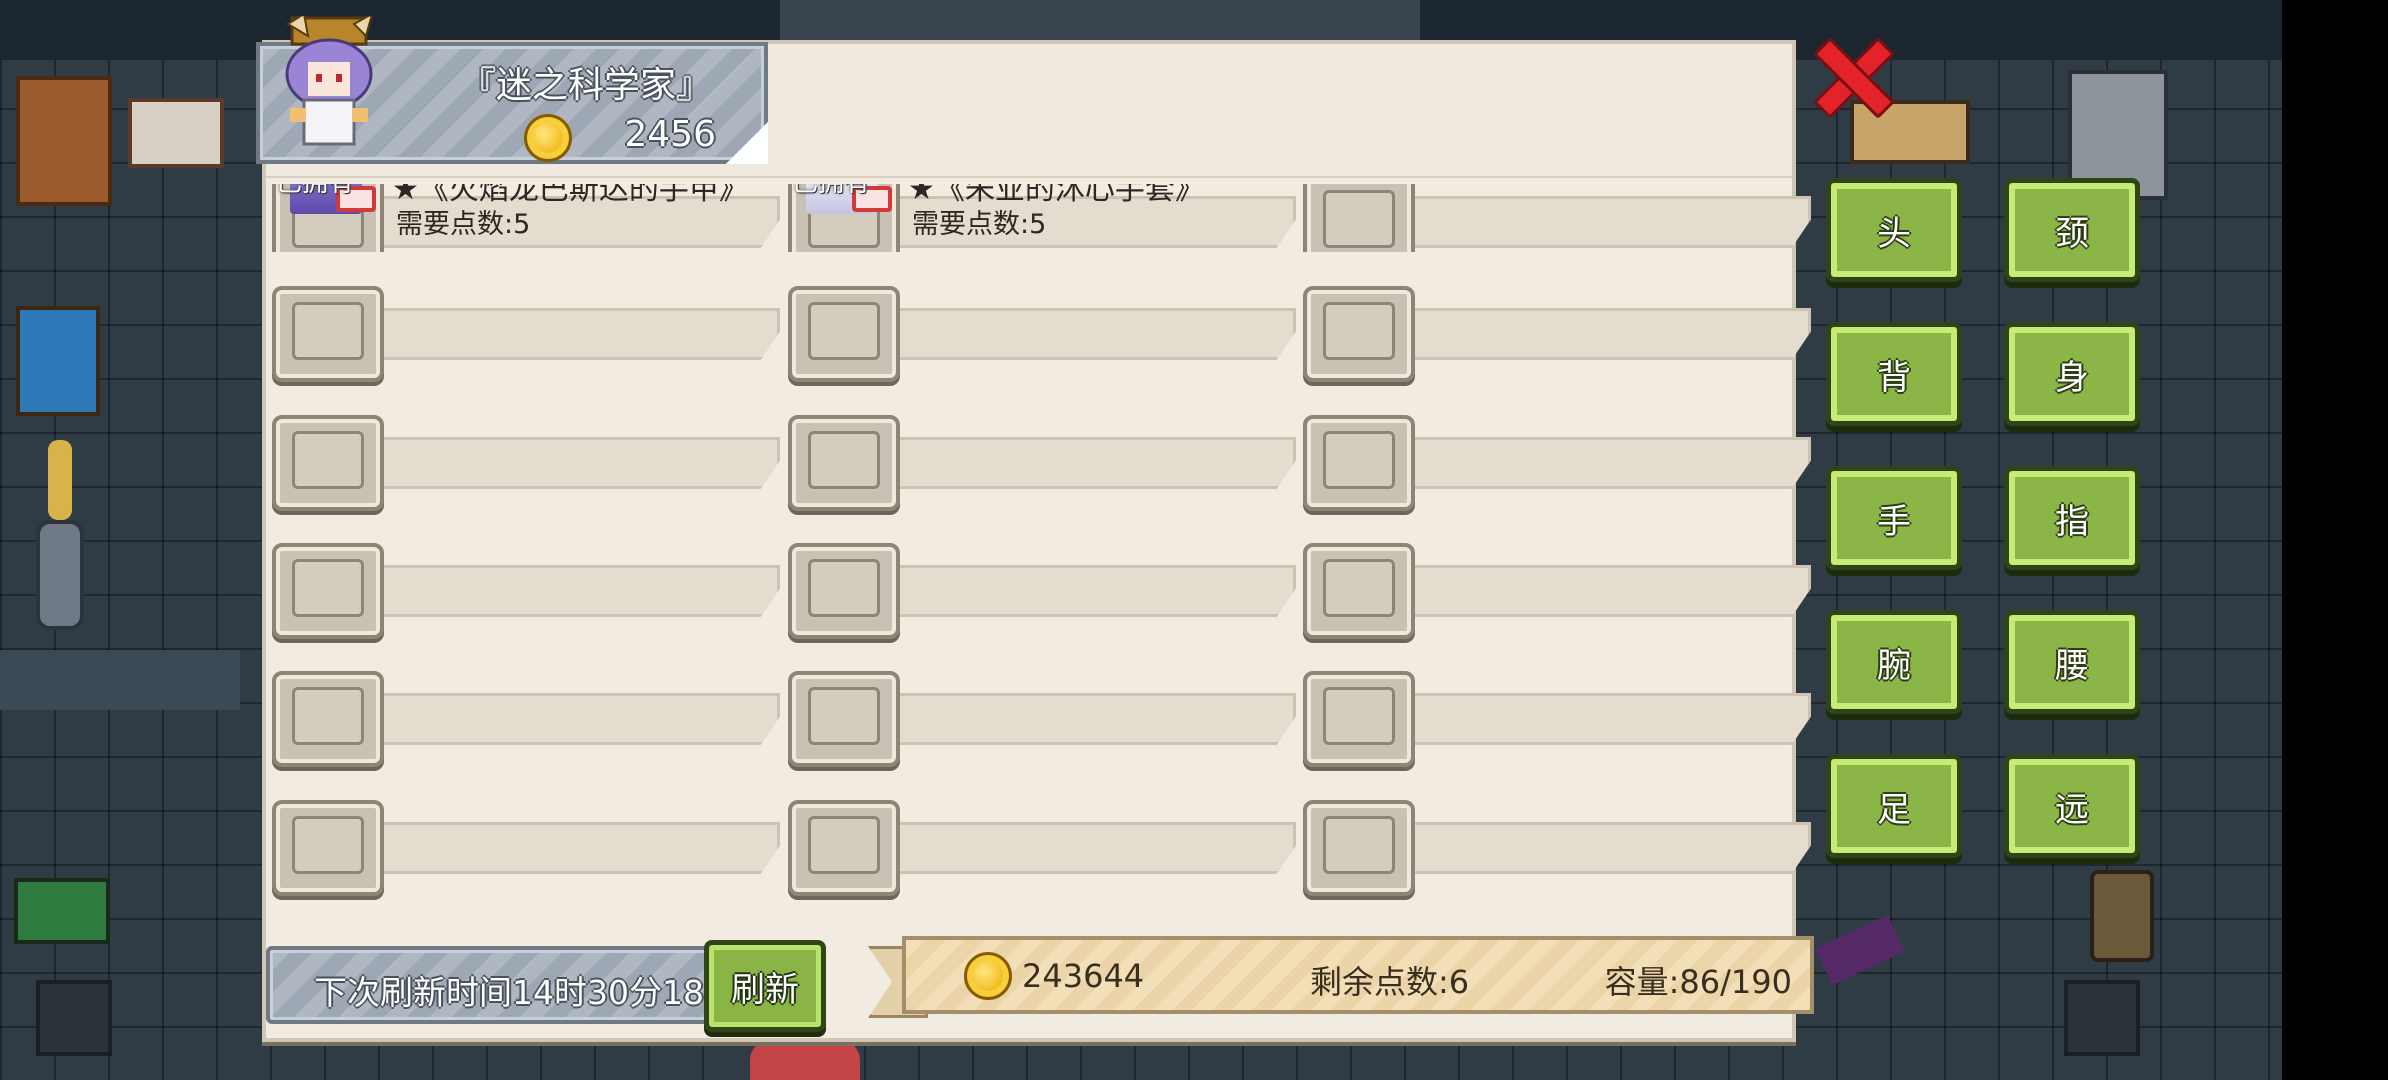  Describe the element at coordinates (120, 680) in the screenshot. I see `scene-counter` at that location.